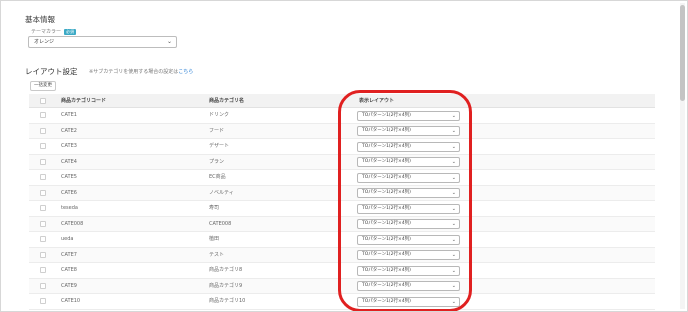 The width and height of the screenshot is (688, 312). Describe the element at coordinates (220, 223) in the screenshot. I see `category-name: CATE008` at that location.